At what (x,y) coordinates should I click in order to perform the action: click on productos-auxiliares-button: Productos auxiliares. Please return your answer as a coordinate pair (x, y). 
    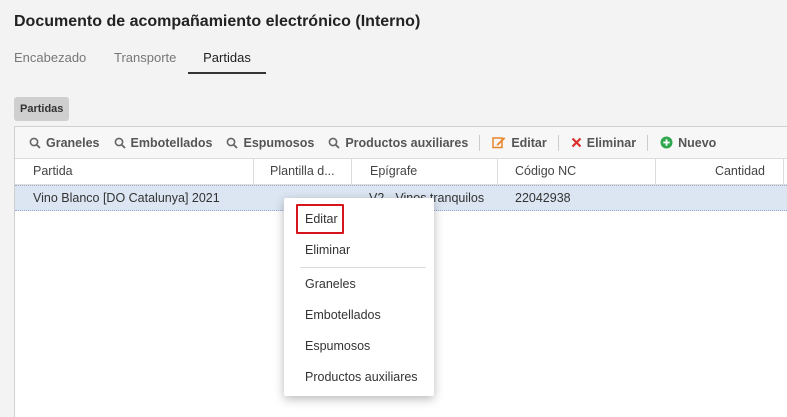
    Looking at the image, I should click on (398, 143).